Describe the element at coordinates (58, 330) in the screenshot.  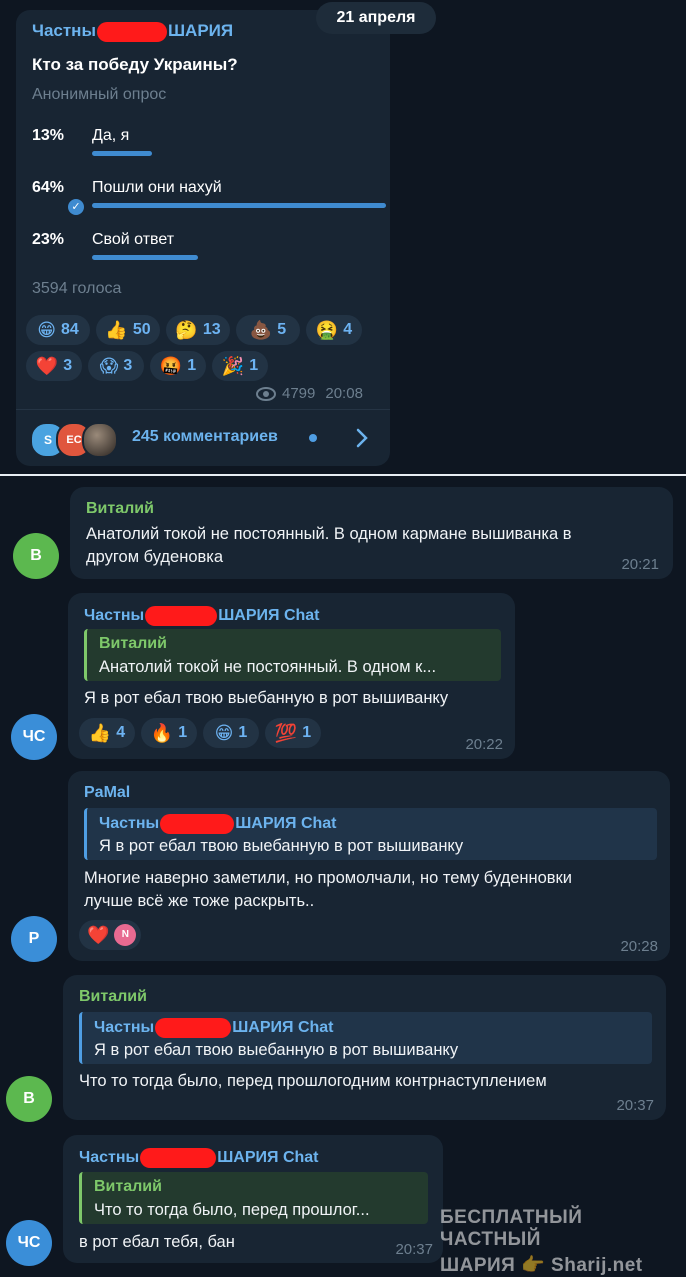
I see `reaction-grin: 😁 84` at that location.